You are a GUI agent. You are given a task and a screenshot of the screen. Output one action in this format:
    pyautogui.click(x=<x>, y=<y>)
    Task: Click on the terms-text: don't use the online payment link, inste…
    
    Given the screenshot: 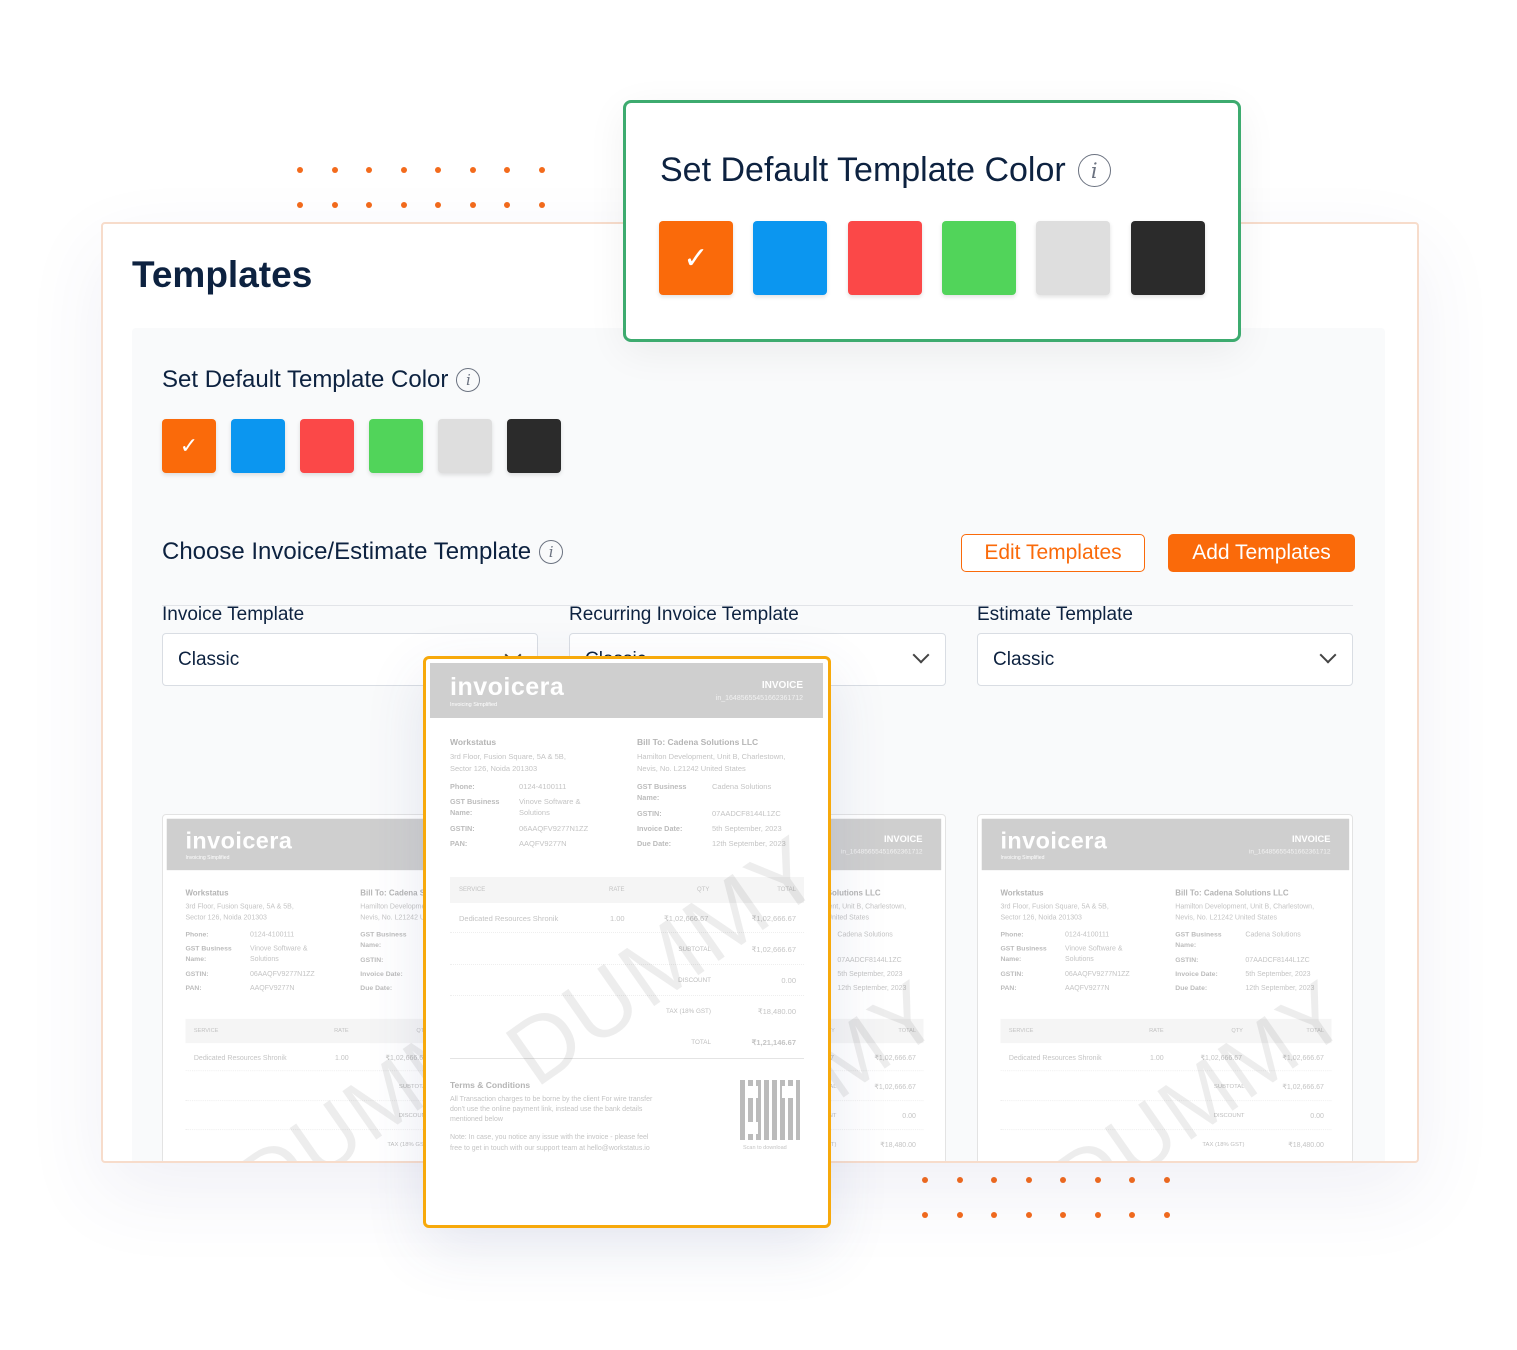 What is the action you would take?
    pyautogui.click(x=546, y=1109)
    